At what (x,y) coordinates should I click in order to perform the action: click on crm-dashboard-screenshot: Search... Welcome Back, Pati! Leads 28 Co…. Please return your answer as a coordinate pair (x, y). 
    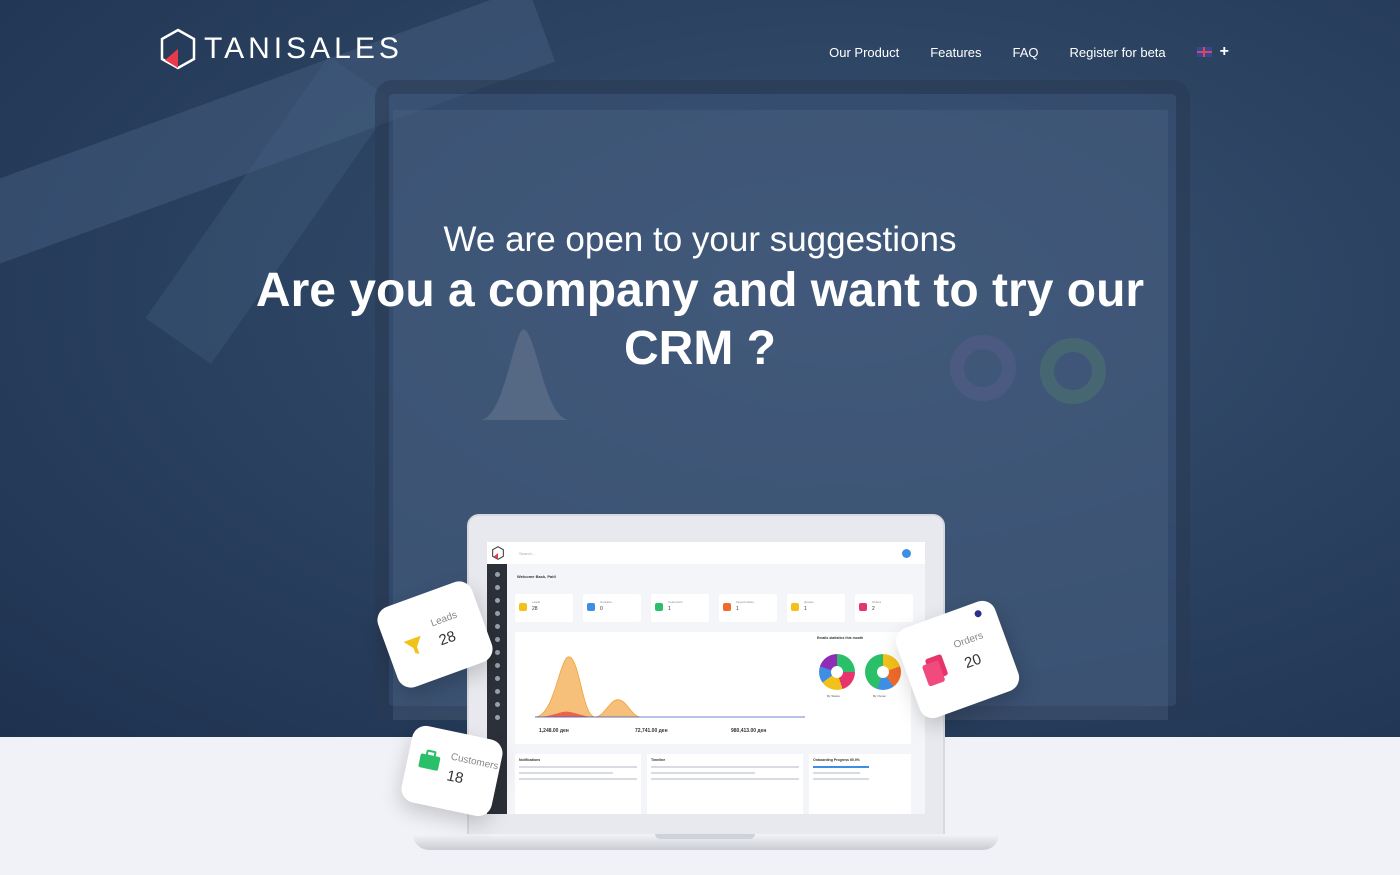
    Looking at the image, I should click on (706, 678).